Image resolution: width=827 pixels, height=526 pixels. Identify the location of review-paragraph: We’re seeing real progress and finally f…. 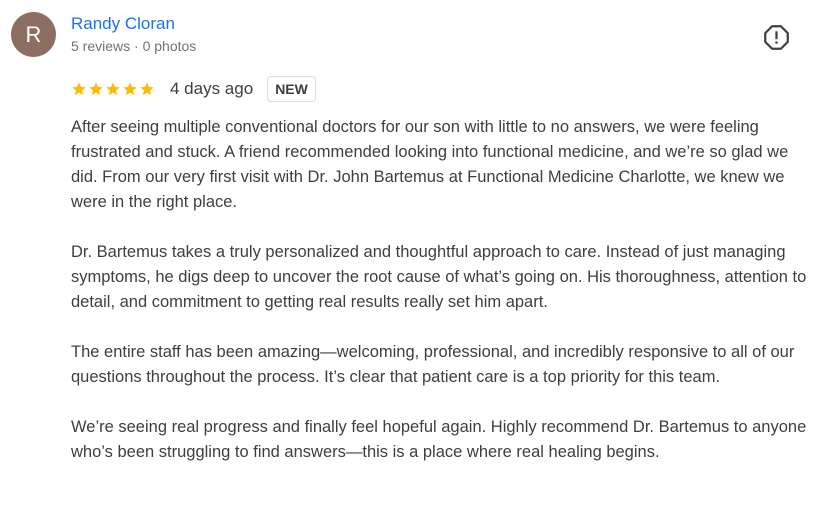
(439, 439).